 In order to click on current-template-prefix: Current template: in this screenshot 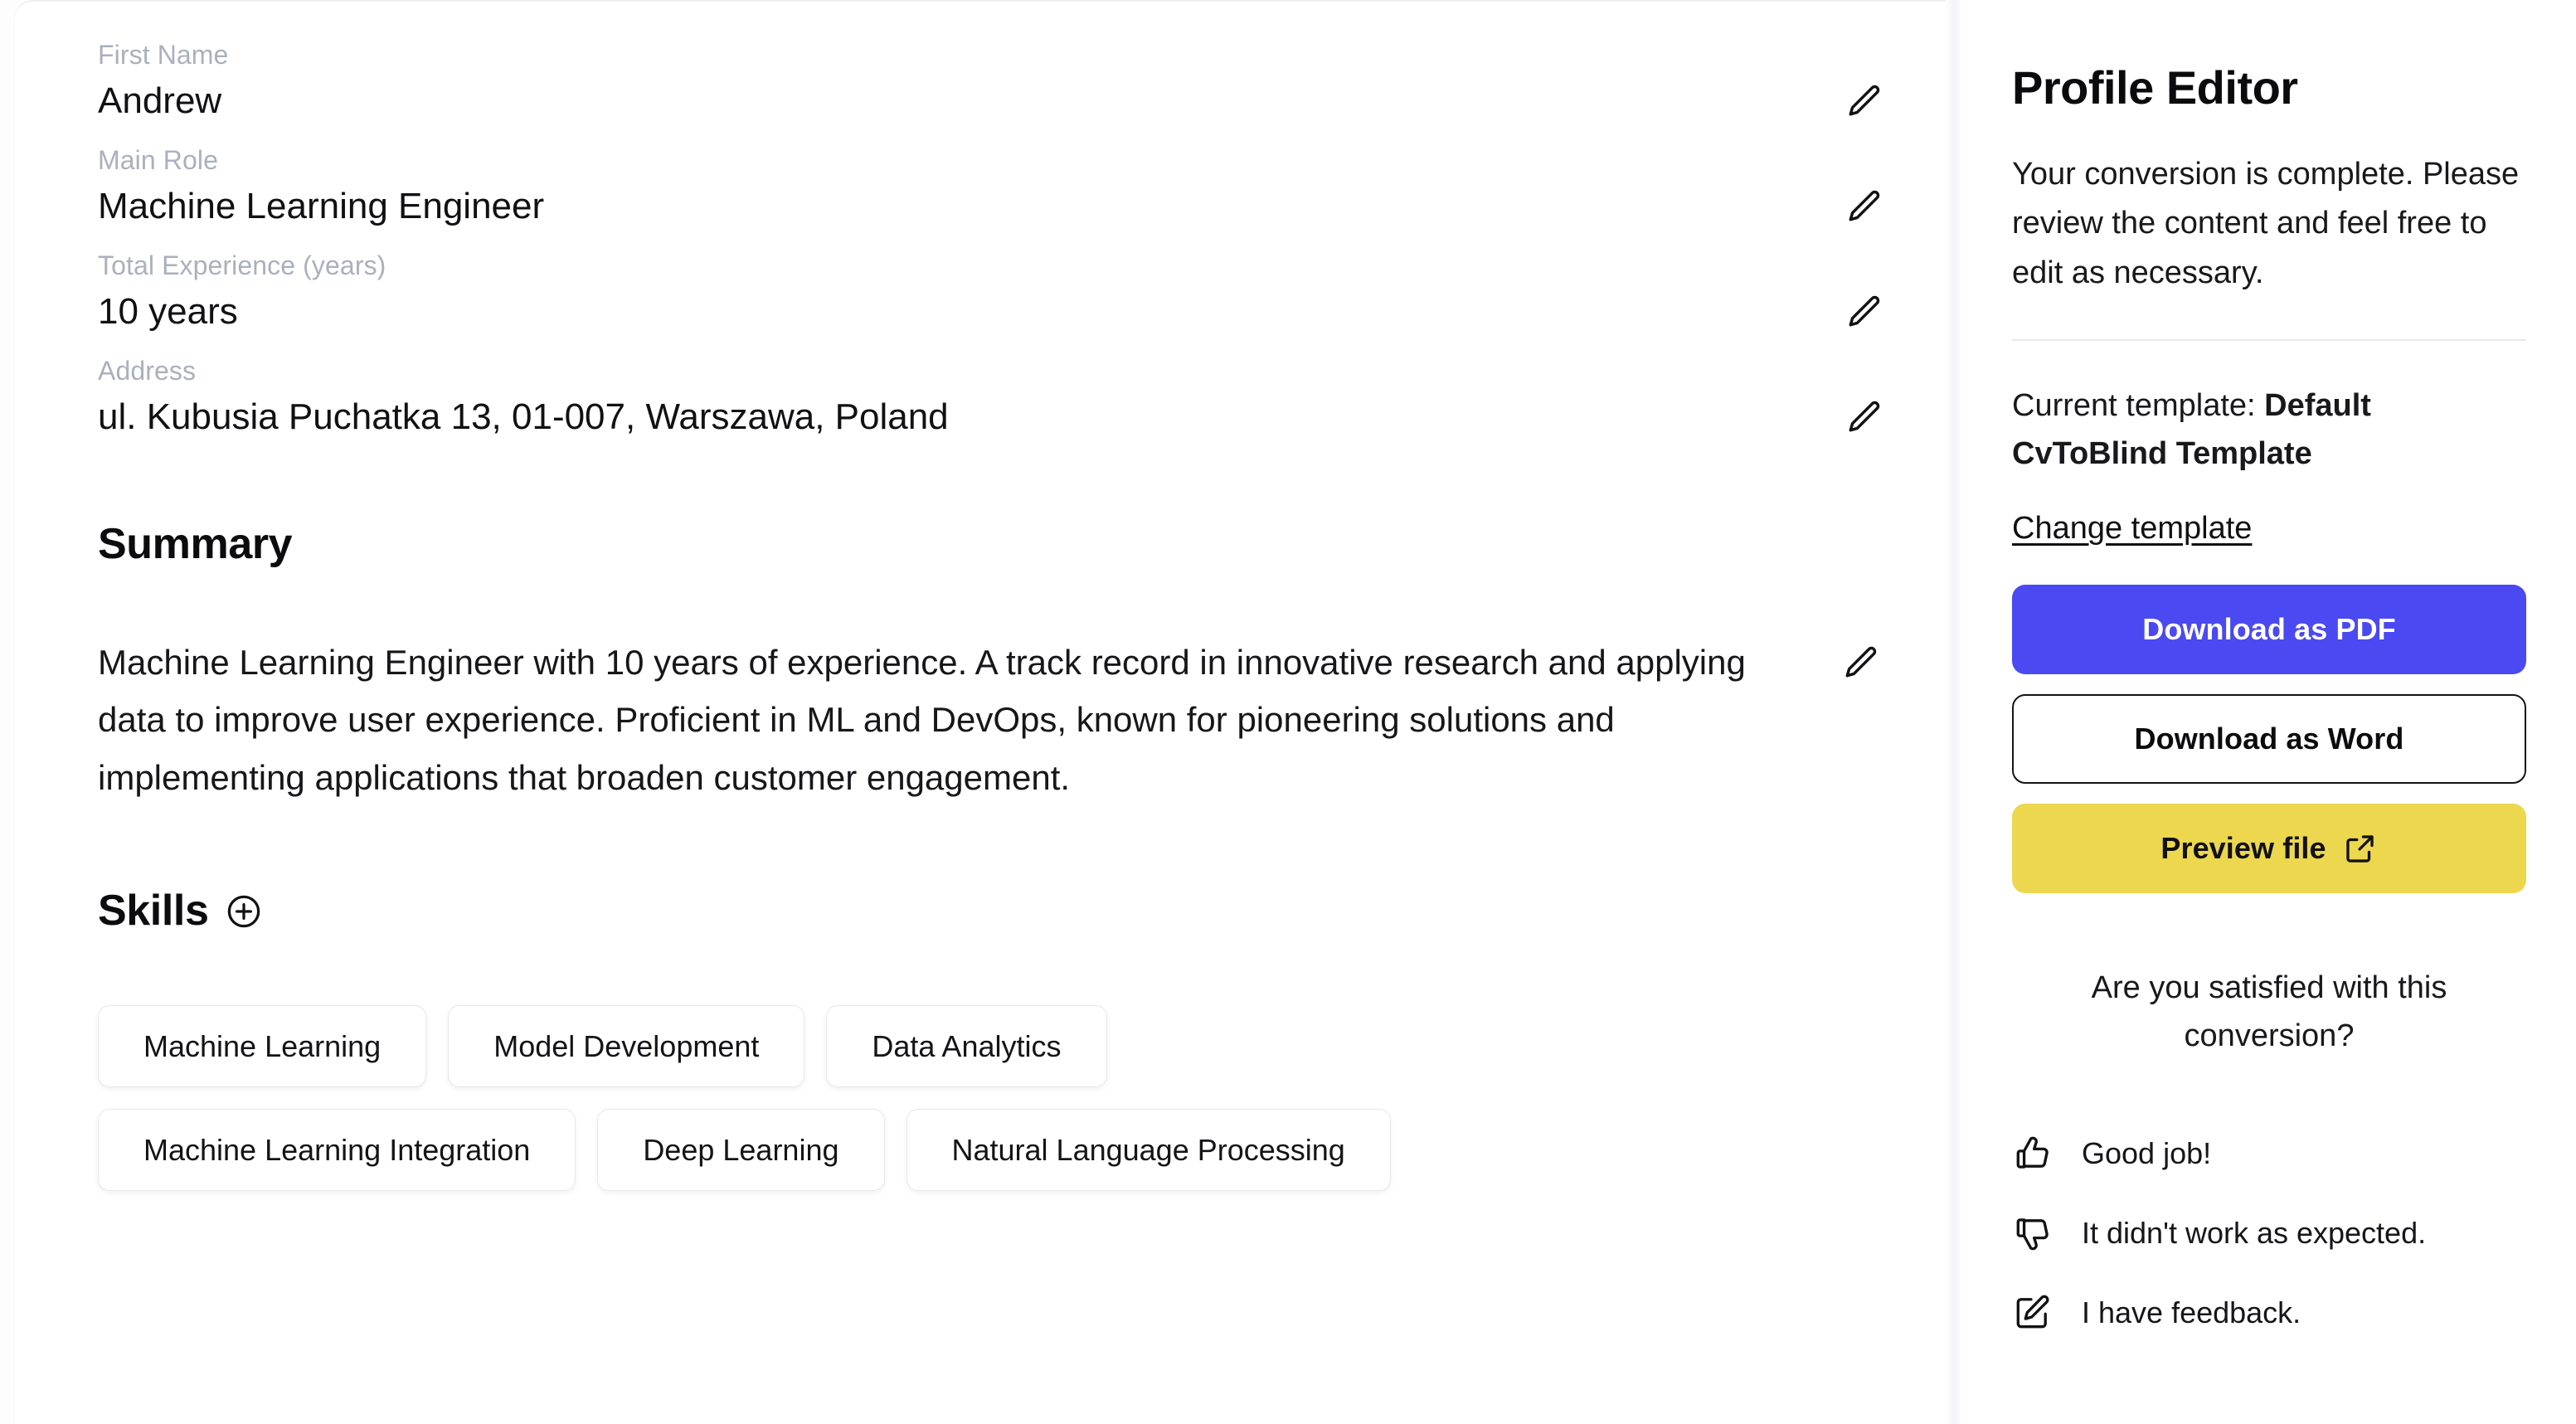, I will do `click(2139, 405)`.